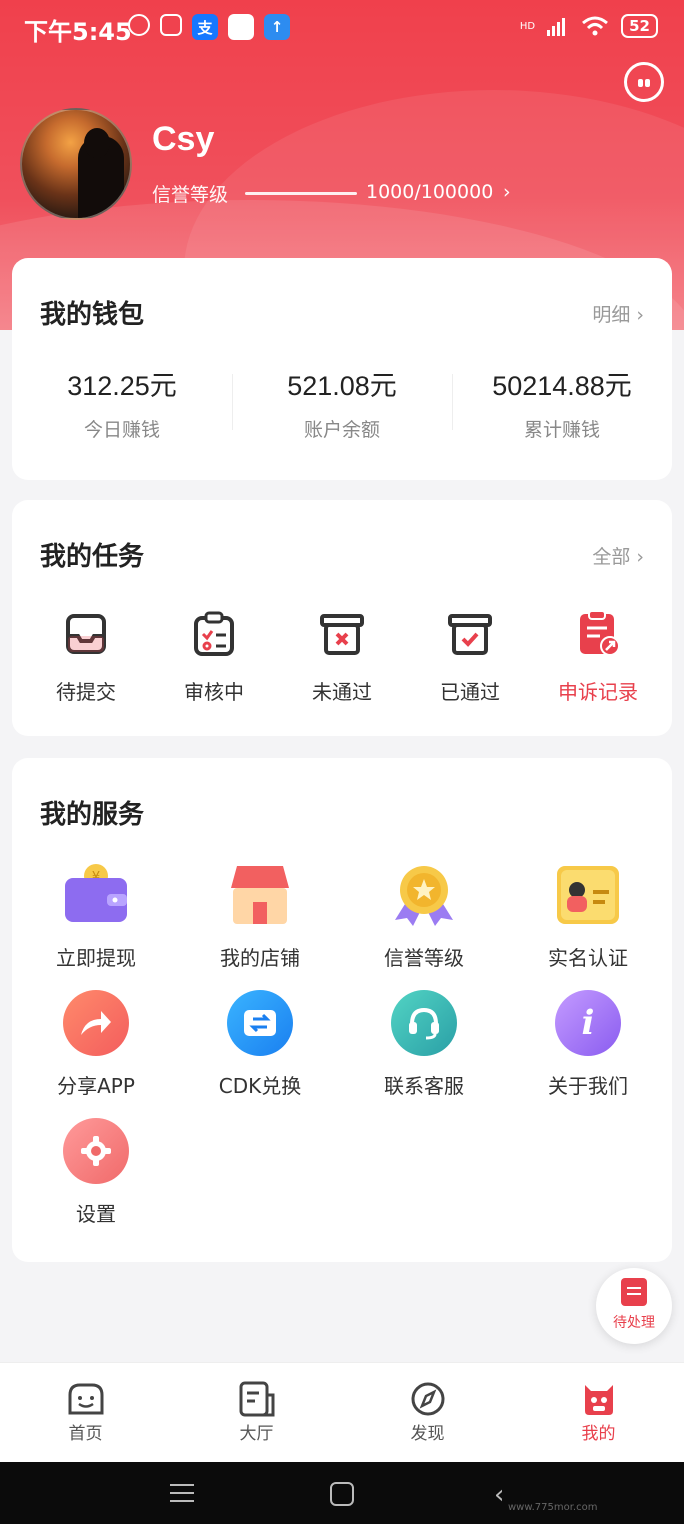 The image size is (684, 1524). What do you see at coordinates (214, 634) in the screenshot?
I see `clipboard-check-icon` at bounding box center [214, 634].